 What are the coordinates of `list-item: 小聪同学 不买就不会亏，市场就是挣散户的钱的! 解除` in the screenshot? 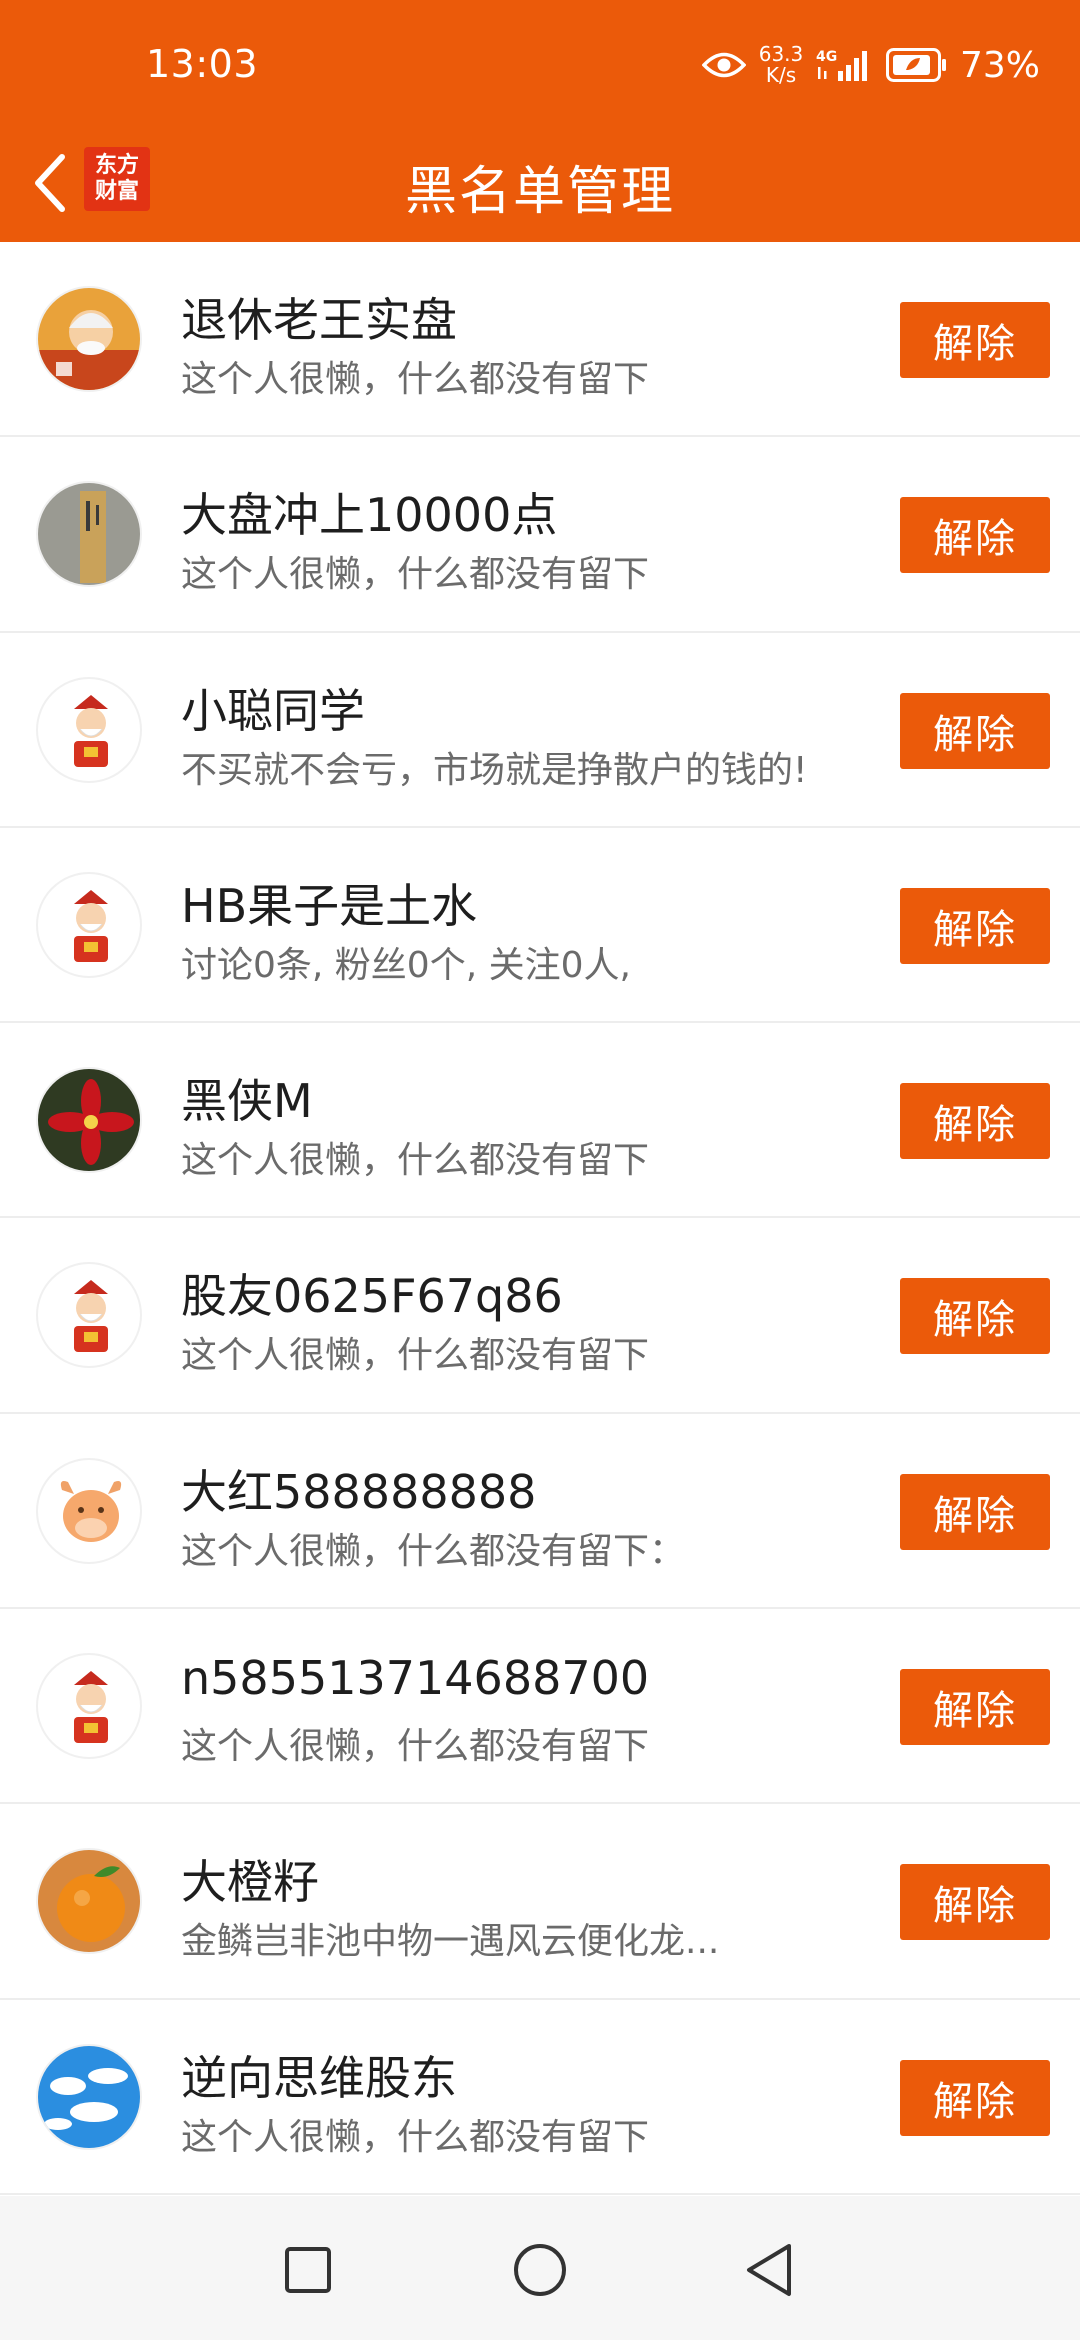 It's located at (540, 730).